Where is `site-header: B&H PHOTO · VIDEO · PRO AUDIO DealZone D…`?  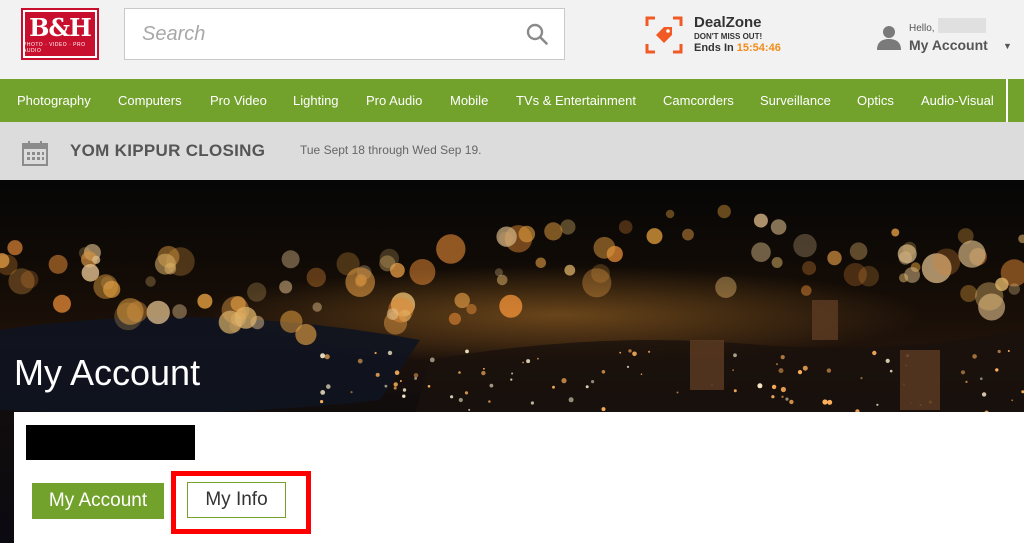
site-header: B&H PHOTO · VIDEO · PRO AUDIO DealZone D… is located at coordinates (512, 39).